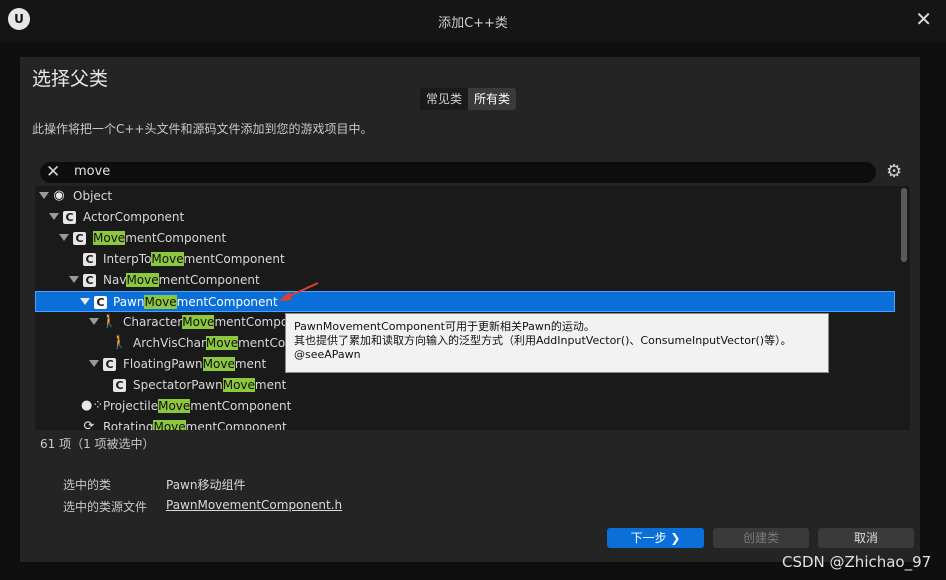  I want to click on item-count: 61 项（1 项被选中）, so click(97, 444).